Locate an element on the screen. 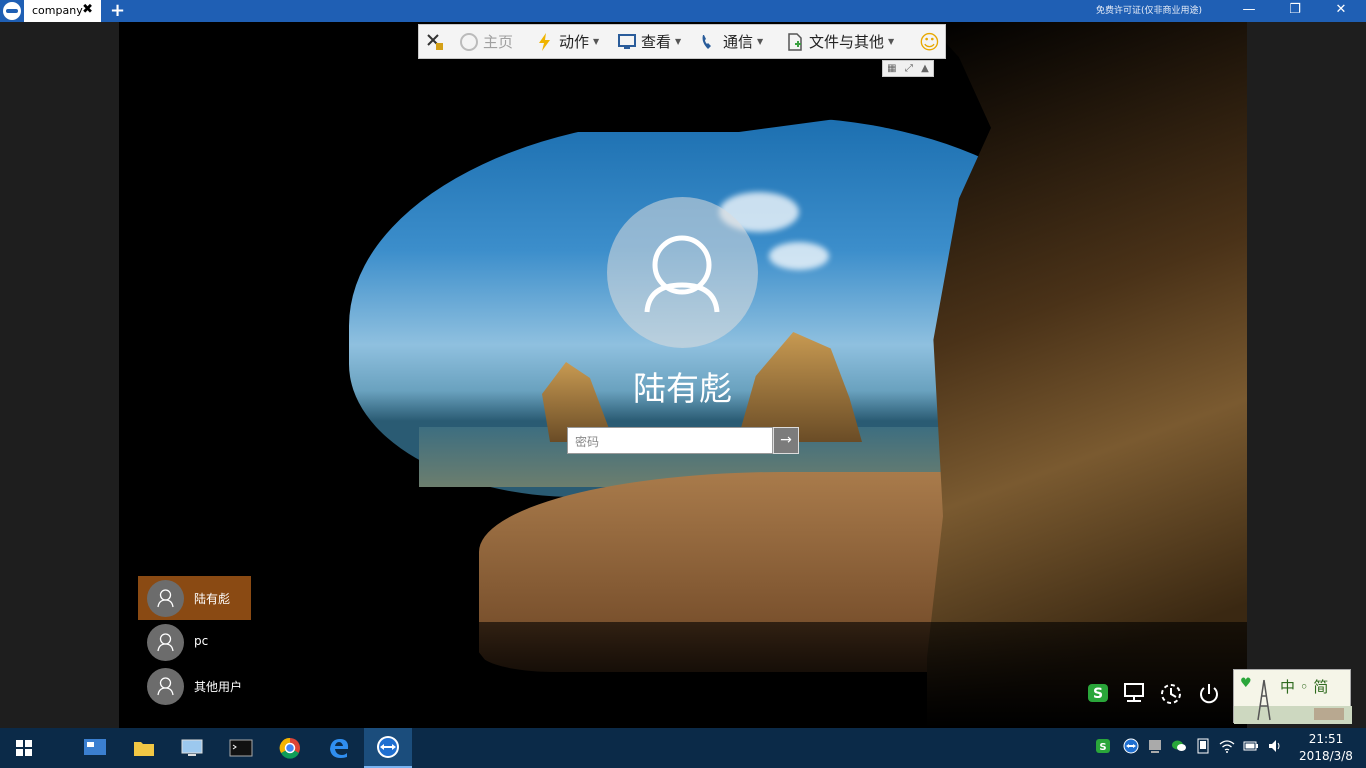  license-text: 免费许可证(仅非商业用途) is located at coordinates (1149, 11).